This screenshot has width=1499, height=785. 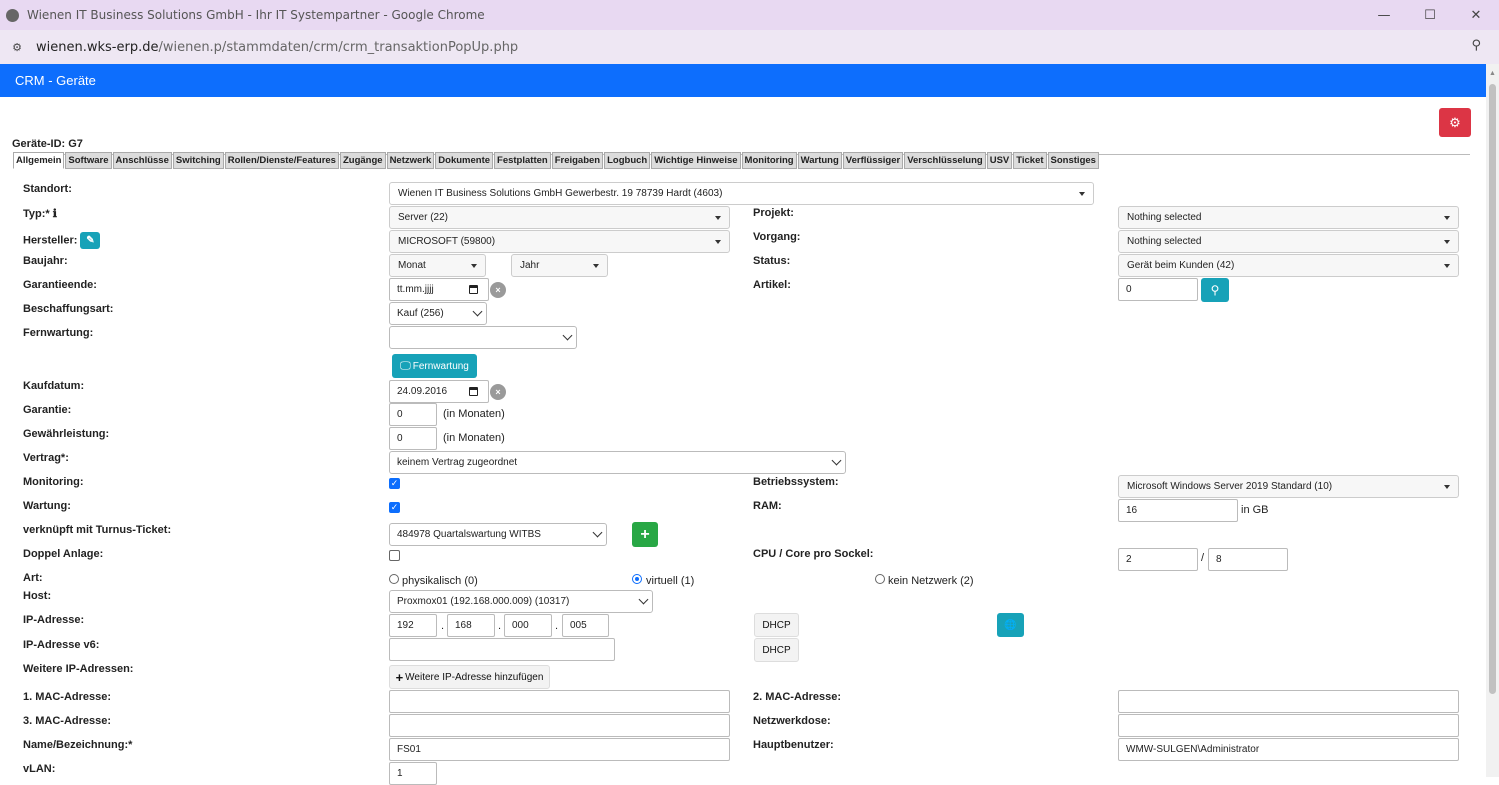 What do you see at coordinates (281, 160) in the screenshot?
I see `tab-4: Rollen/Dienste/Features` at bounding box center [281, 160].